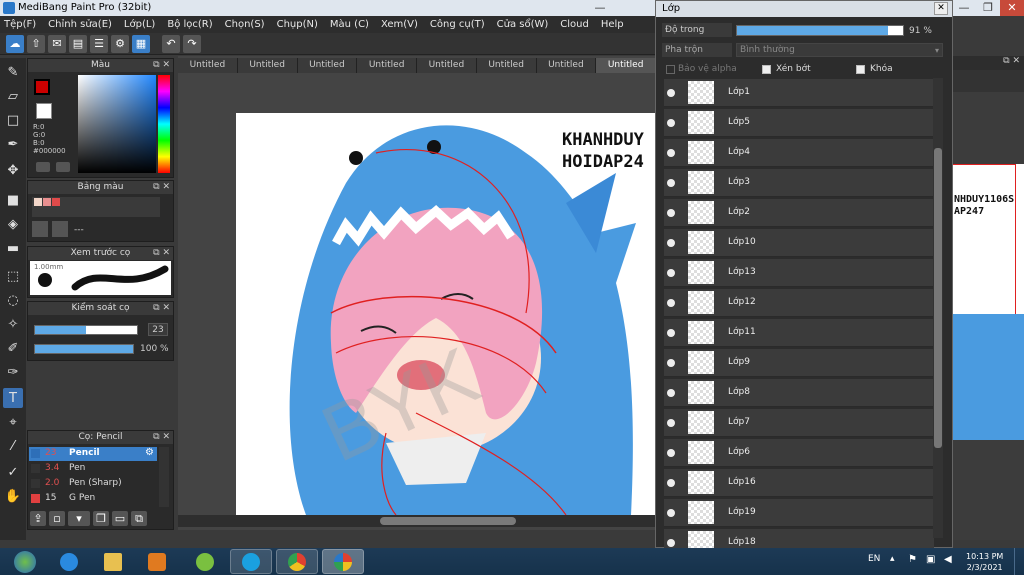 The height and width of the screenshot is (575, 1024). I want to click on layer-row: Lớp11, so click(799, 333).